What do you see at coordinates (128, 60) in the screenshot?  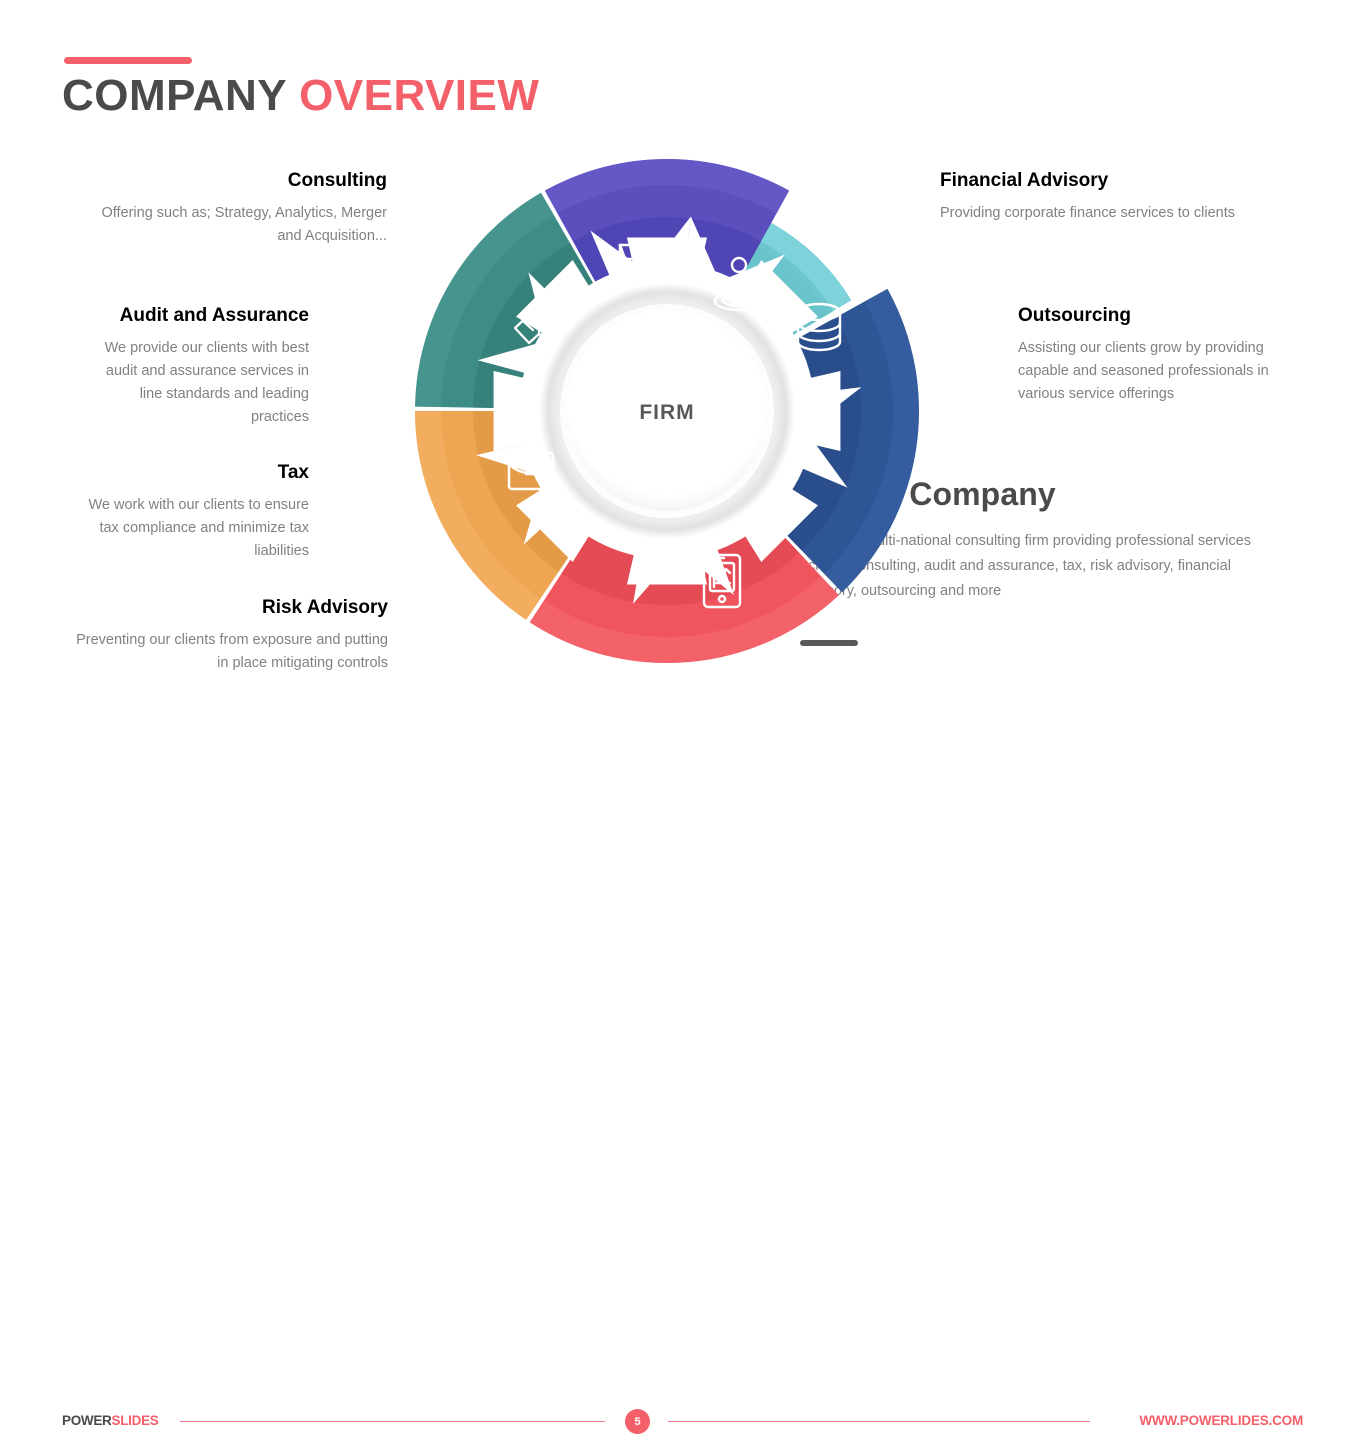 I see `title-accent-rule` at bounding box center [128, 60].